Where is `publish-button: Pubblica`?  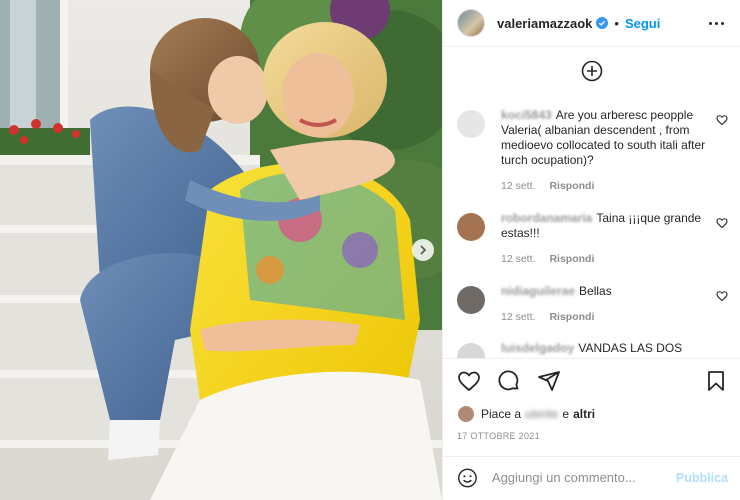
publish-button: Pubblica is located at coordinates (702, 478).